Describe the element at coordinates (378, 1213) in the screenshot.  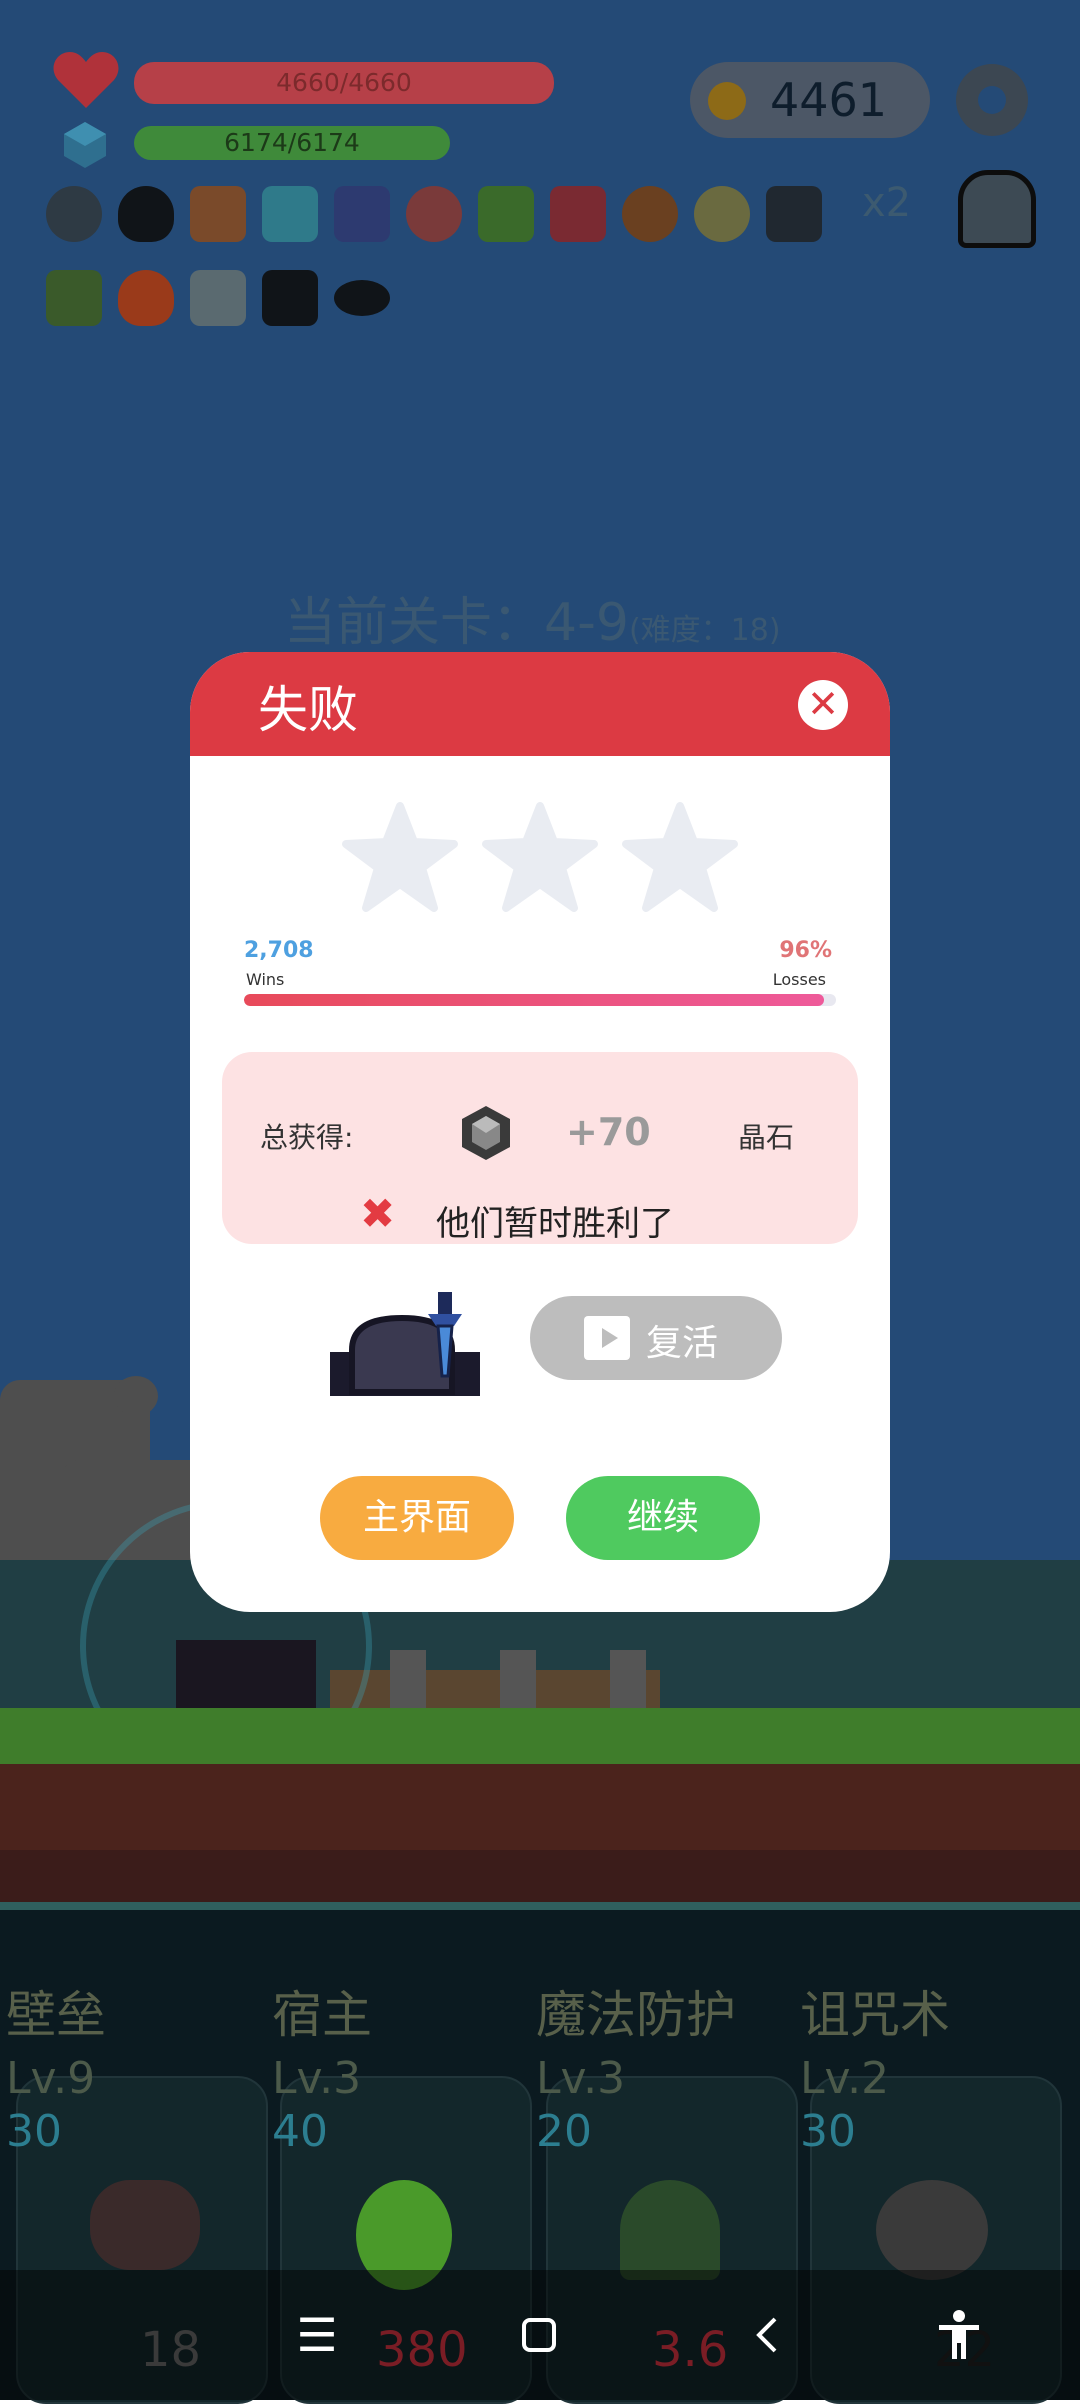
I see `fail-x-icon: ✖` at that location.